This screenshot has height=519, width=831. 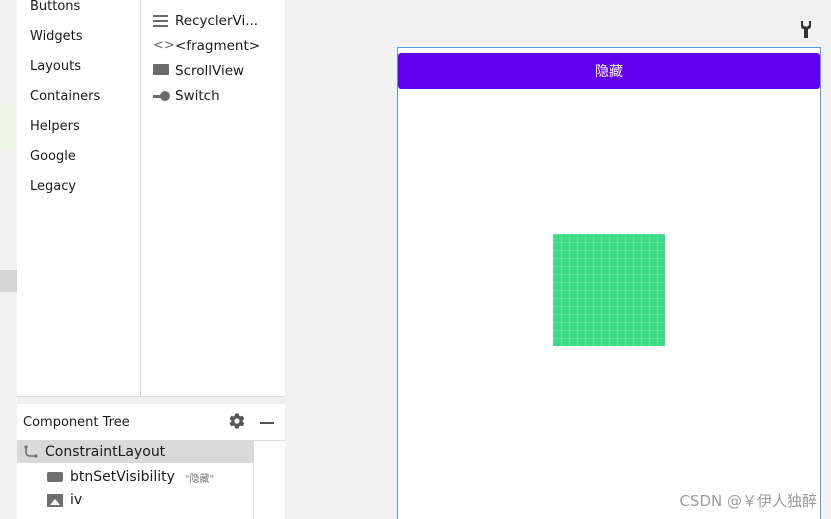 What do you see at coordinates (151, 422) in the screenshot?
I see `component-tree-header: Component Tree` at bounding box center [151, 422].